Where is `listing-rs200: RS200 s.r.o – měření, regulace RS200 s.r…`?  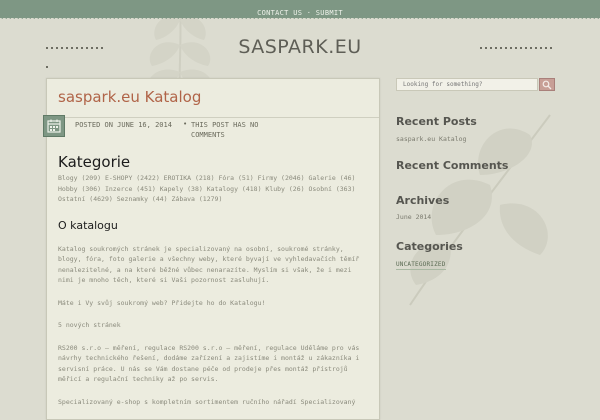
listing-rs200: RS200 s.r.o – měření, regulace RS200 s.r… is located at coordinates (209, 363).